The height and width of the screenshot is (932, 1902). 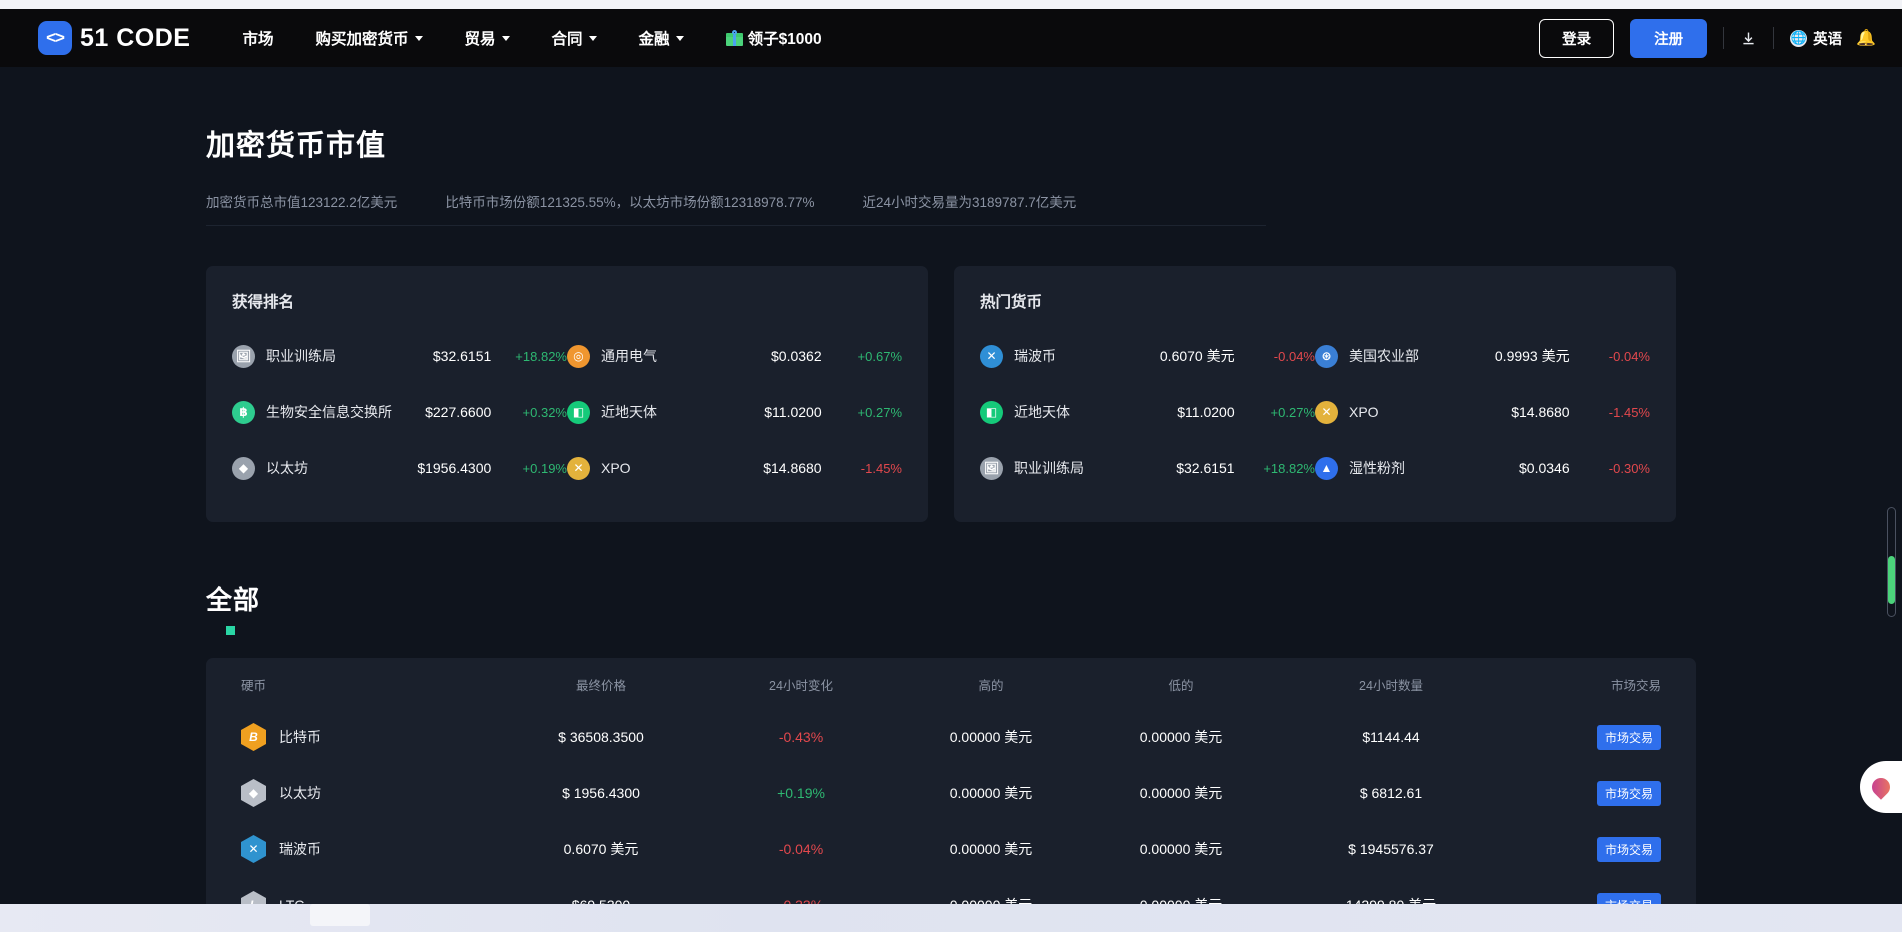 What do you see at coordinates (793, 412) in the screenshot?
I see `coin-price: $11.0200` at bounding box center [793, 412].